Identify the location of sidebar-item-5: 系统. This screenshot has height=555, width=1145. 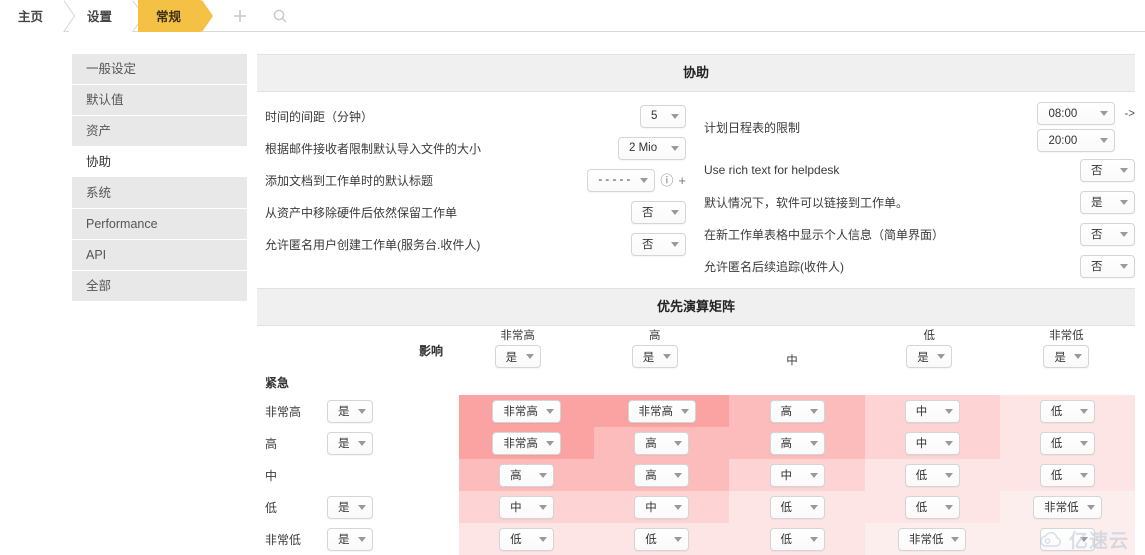
(159, 193).